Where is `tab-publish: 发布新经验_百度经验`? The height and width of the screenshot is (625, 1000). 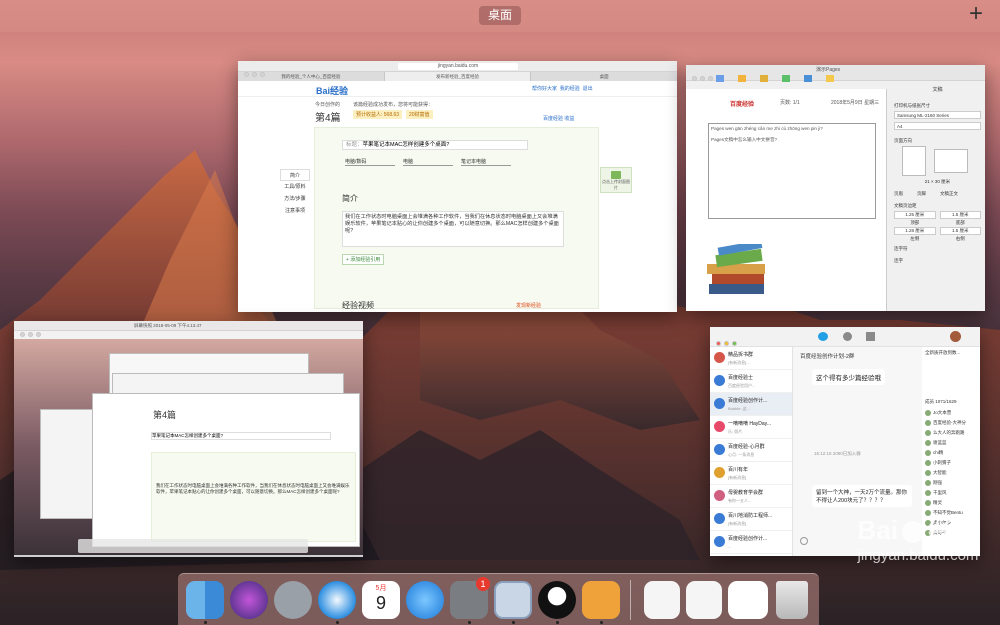
tab-publish: 发布新经验_百度经验 is located at coordinates (458, 76).